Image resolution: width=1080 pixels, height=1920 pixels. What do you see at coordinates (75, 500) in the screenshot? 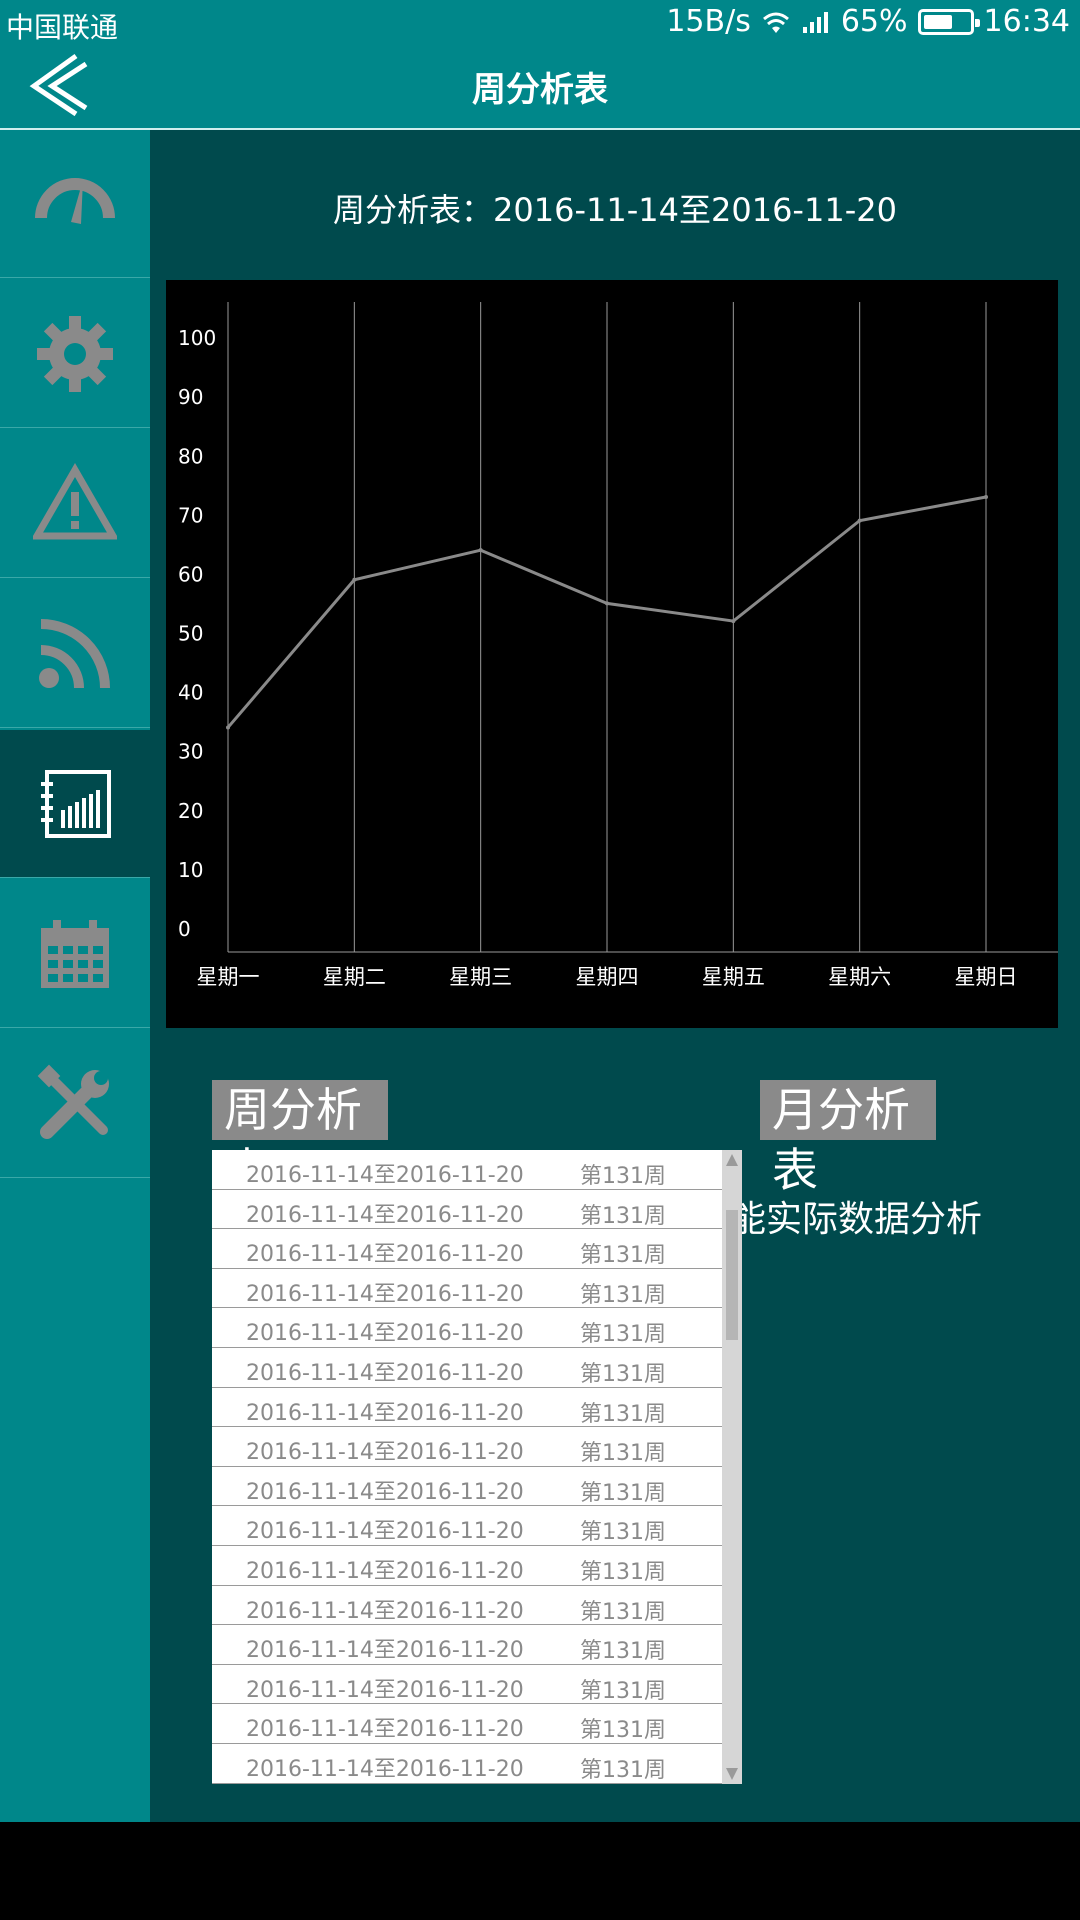
I see `warning-icon` at bounding box center [75, 500].